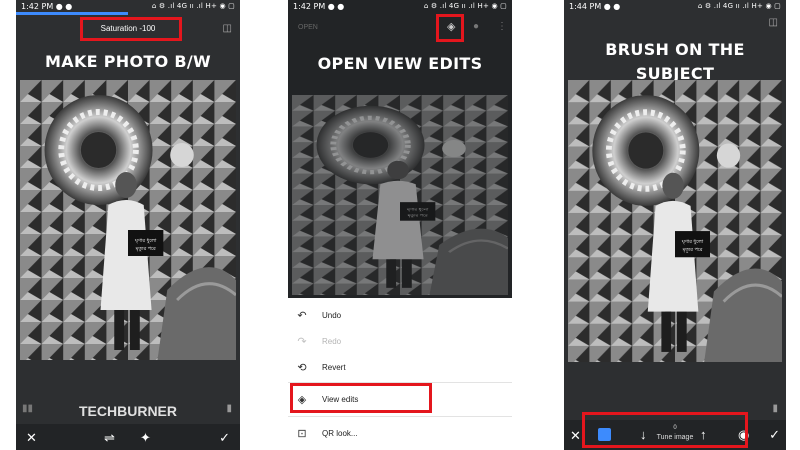  I want to click on menu-item-label: Undo, so click(332, 315).